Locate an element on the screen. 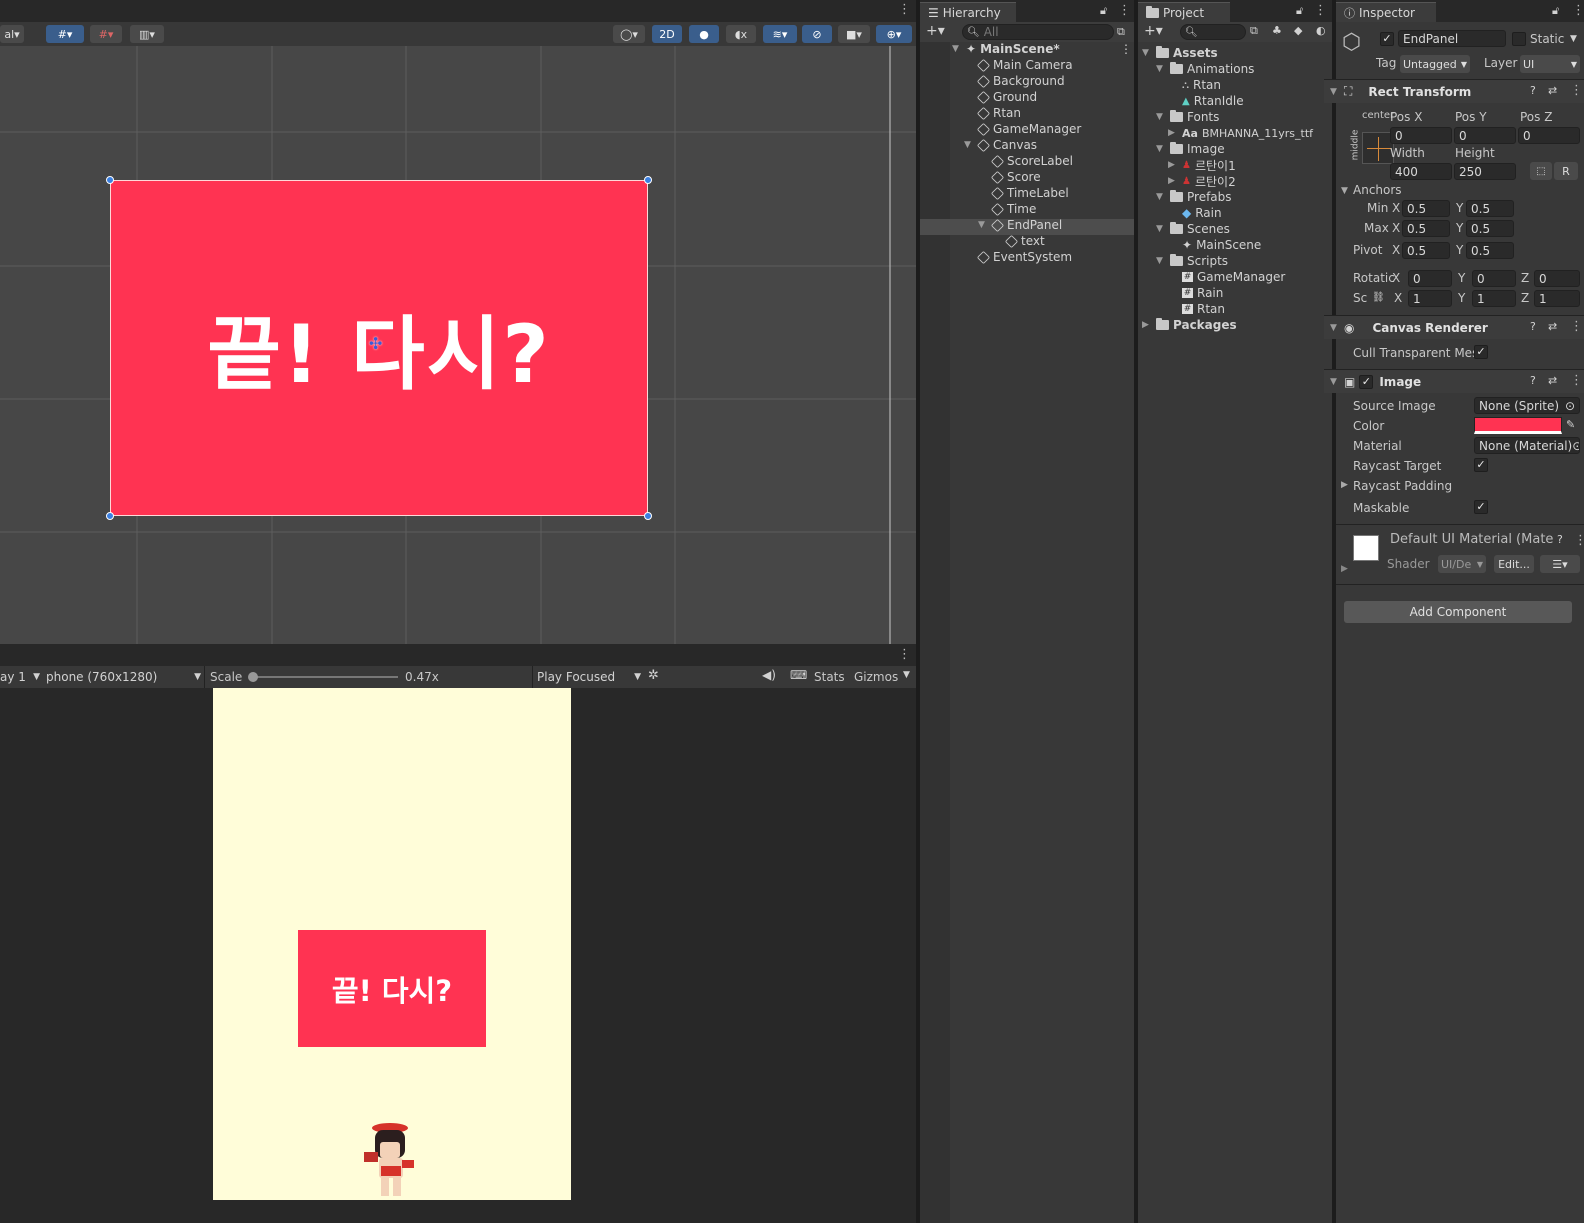 Image resolution: width=1584 pixels, height=1223 pixels. project-menu-icon: ⋮ is located at coordinates (1320, 10).